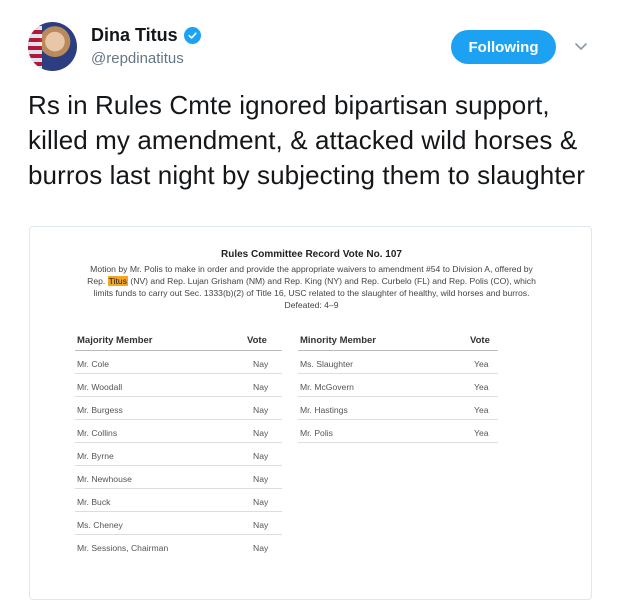  What do you see at coordinates (93, 364) in the screenshot?
I see `member-name: Mr. Cole` at bounding box center [93, 364].